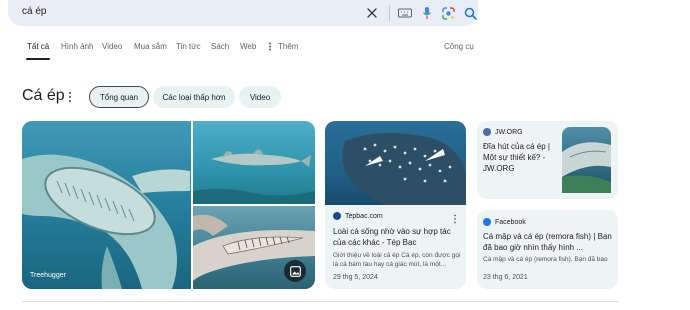  I want to click on image-gallery-button, so click(295, 271).